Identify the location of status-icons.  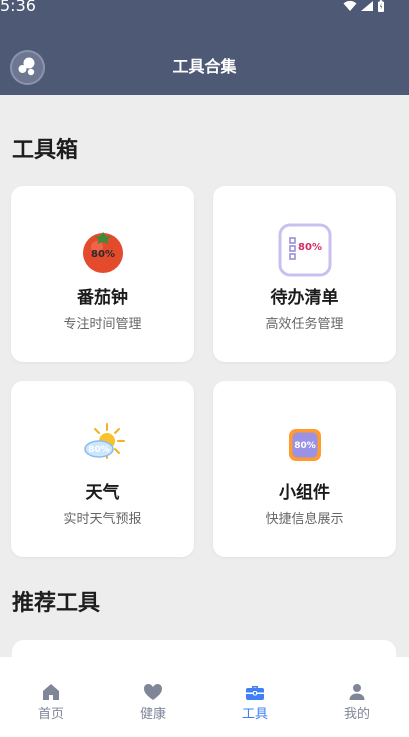
(364, 7).